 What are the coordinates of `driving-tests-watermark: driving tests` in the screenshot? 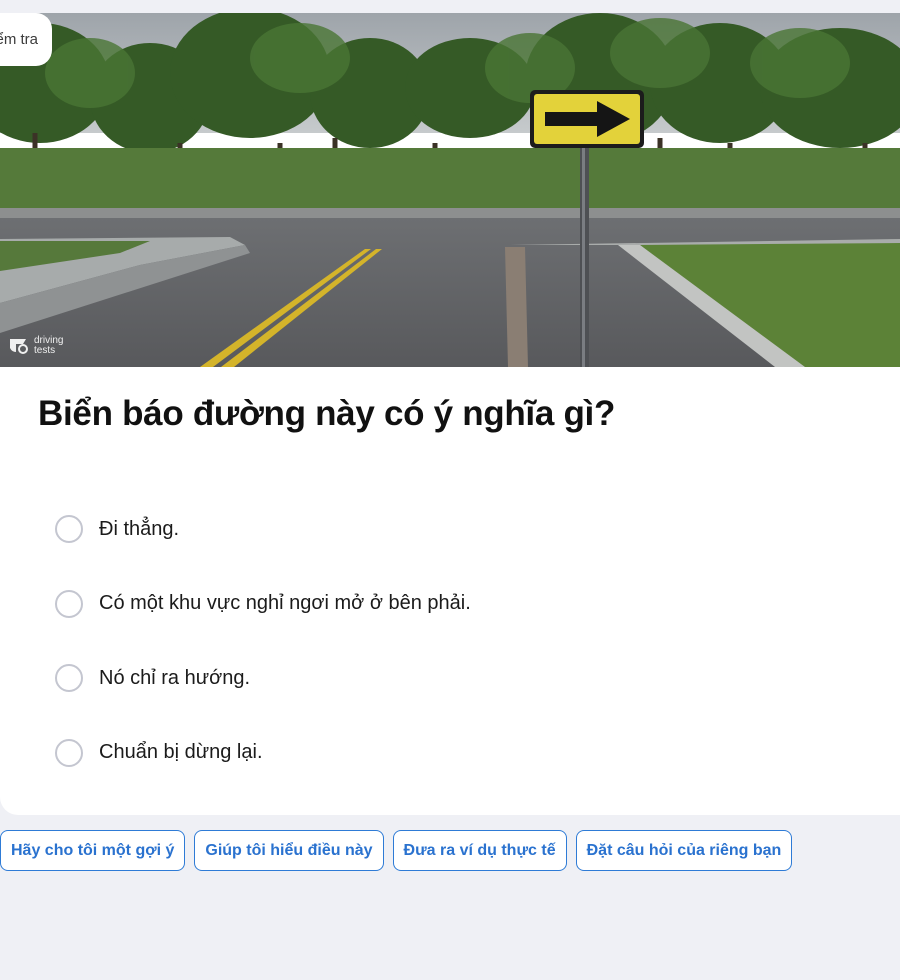 It's located at (35, 346).